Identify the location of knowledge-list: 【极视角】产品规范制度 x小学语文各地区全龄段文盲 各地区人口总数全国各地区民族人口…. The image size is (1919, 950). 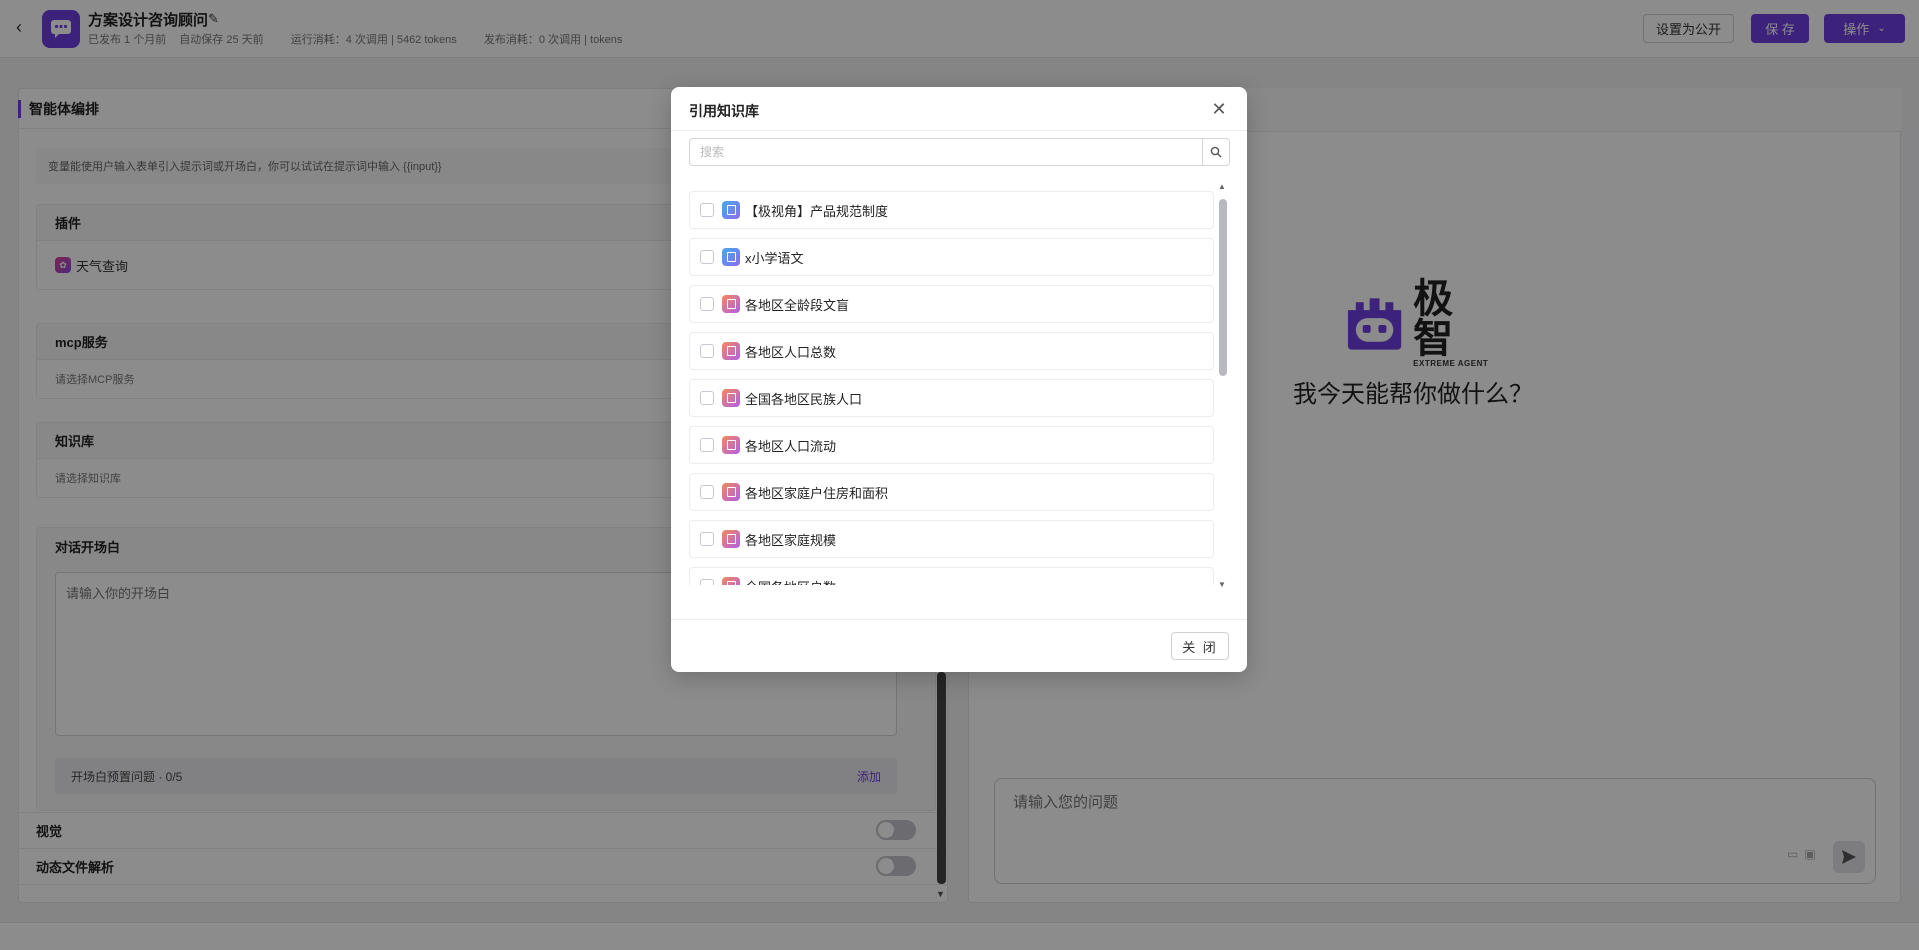
(951, 388).